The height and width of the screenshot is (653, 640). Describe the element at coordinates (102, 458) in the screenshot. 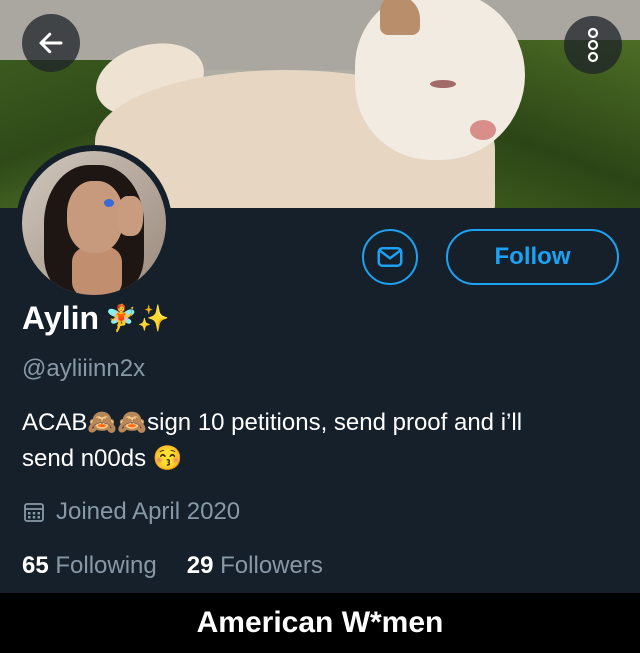

I see `bio-line: send n00ds 😚` at that location.